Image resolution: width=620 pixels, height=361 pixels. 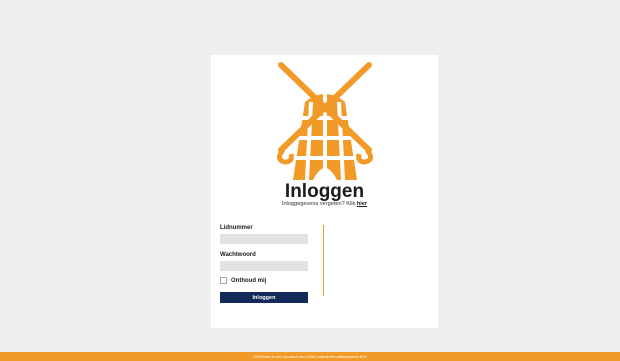 I want to click on forgot-credentials-text: Inloggegevens vergeten? Klik hier, so click(x=324, y=204).